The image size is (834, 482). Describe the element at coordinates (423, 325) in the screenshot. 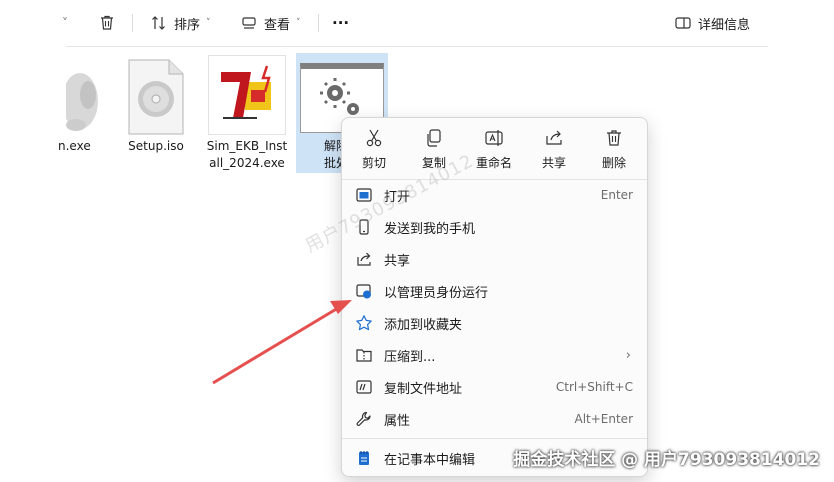

I see `menu-item-label: 添加到收藏夹` at that location.